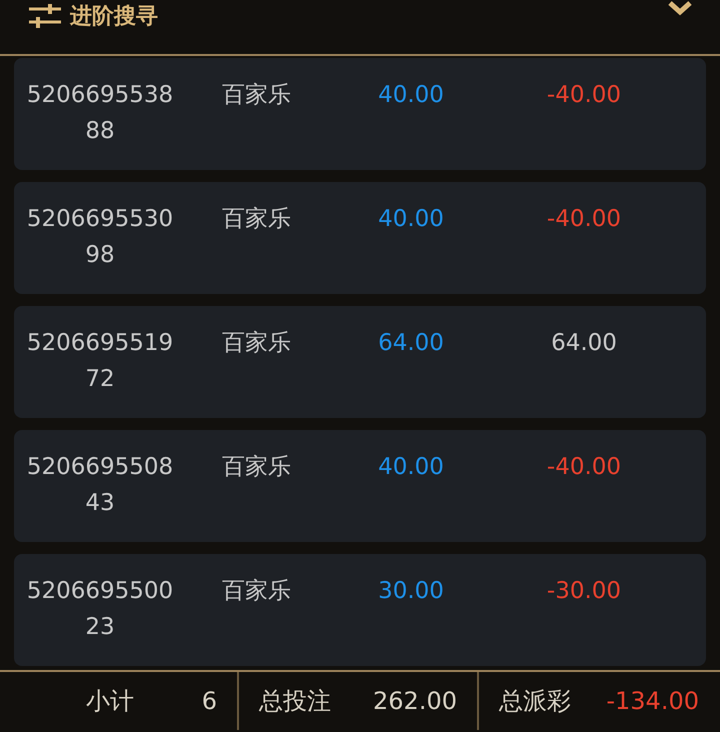  Describe the element at coordinates (411, 343) in the screenshot. I see `bet-amount: 64.00` at that location.